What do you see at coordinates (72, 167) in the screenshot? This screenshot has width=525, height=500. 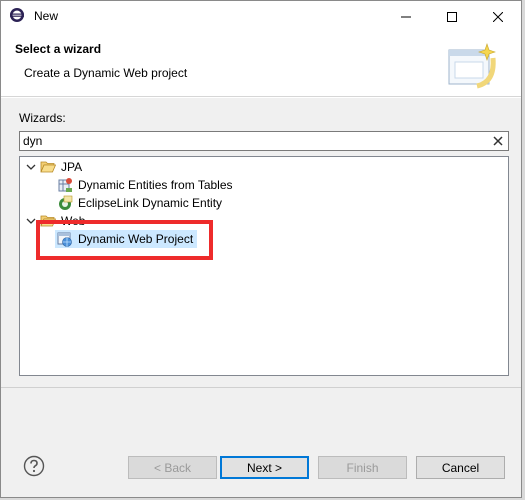 I see `tree-group-label: JPA` at bounding box center [72, 167].